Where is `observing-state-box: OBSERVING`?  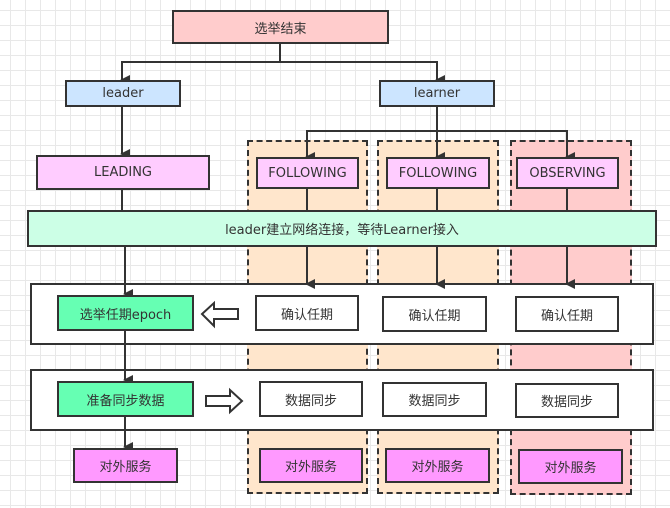 observing-state-box: OBSERVING is located at coordinates (567, 173).